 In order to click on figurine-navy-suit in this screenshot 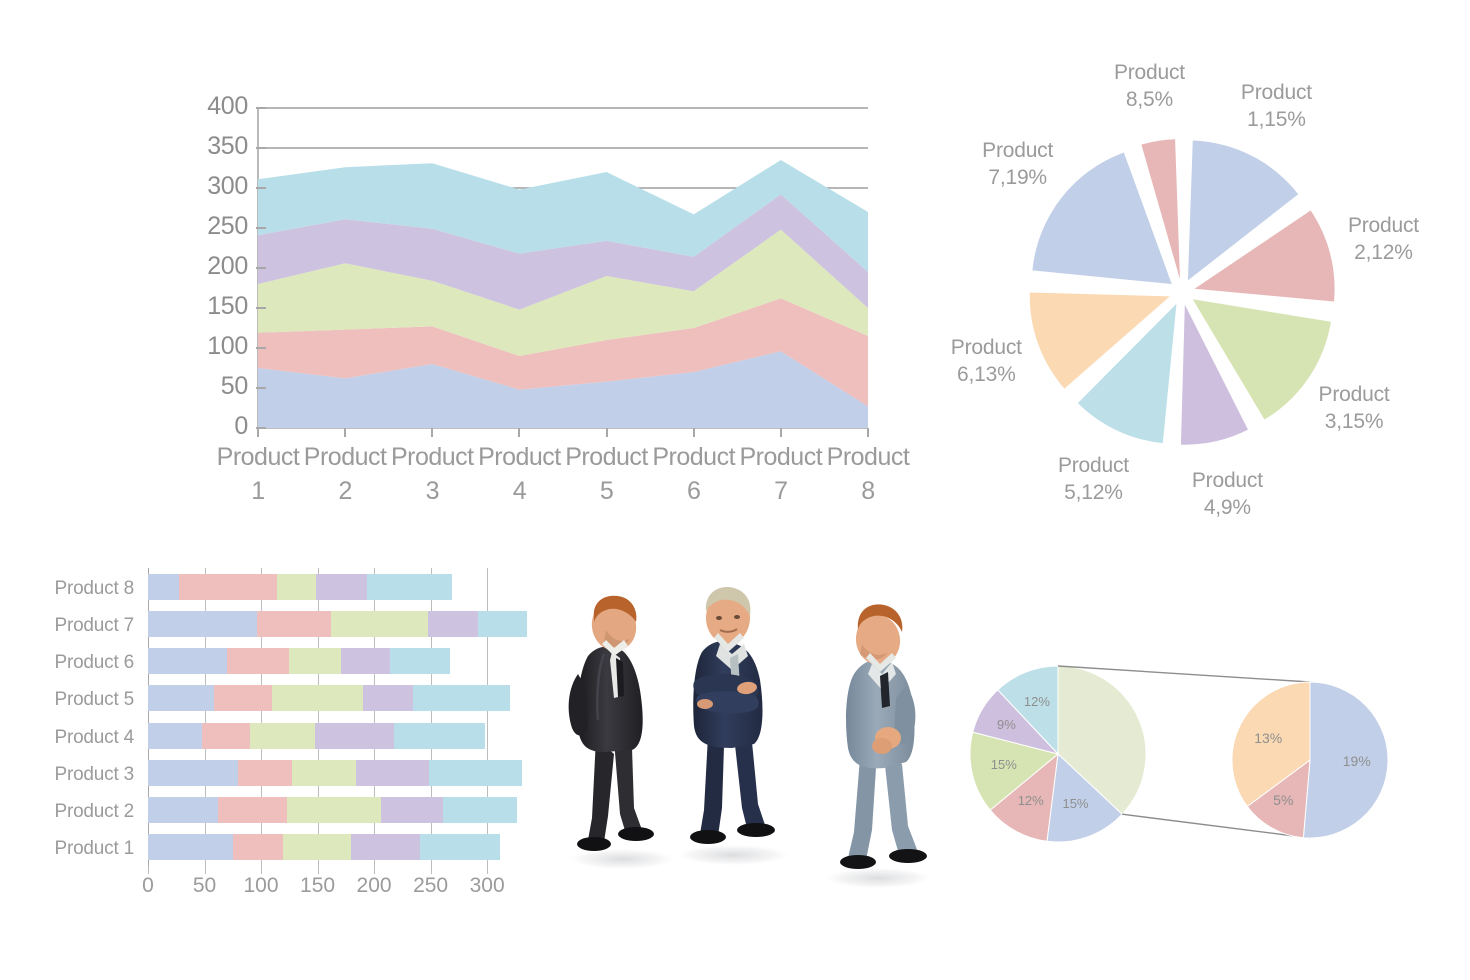, I will do `click(732, 715)`.